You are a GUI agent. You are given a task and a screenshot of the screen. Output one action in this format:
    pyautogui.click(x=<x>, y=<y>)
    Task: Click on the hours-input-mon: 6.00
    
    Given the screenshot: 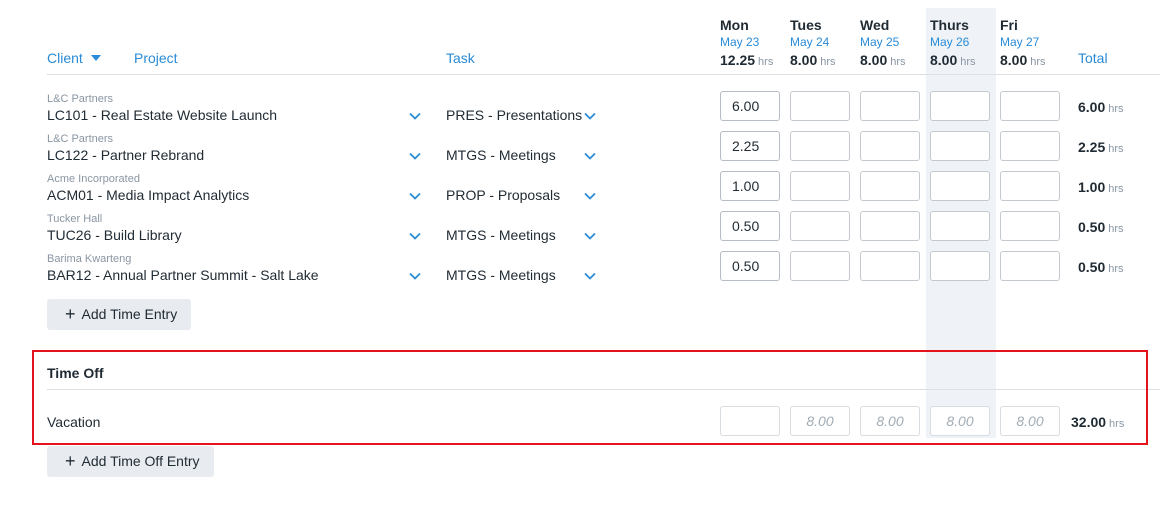 What is the action you would take?
    pyautogui.click(x=750, y=106)
    